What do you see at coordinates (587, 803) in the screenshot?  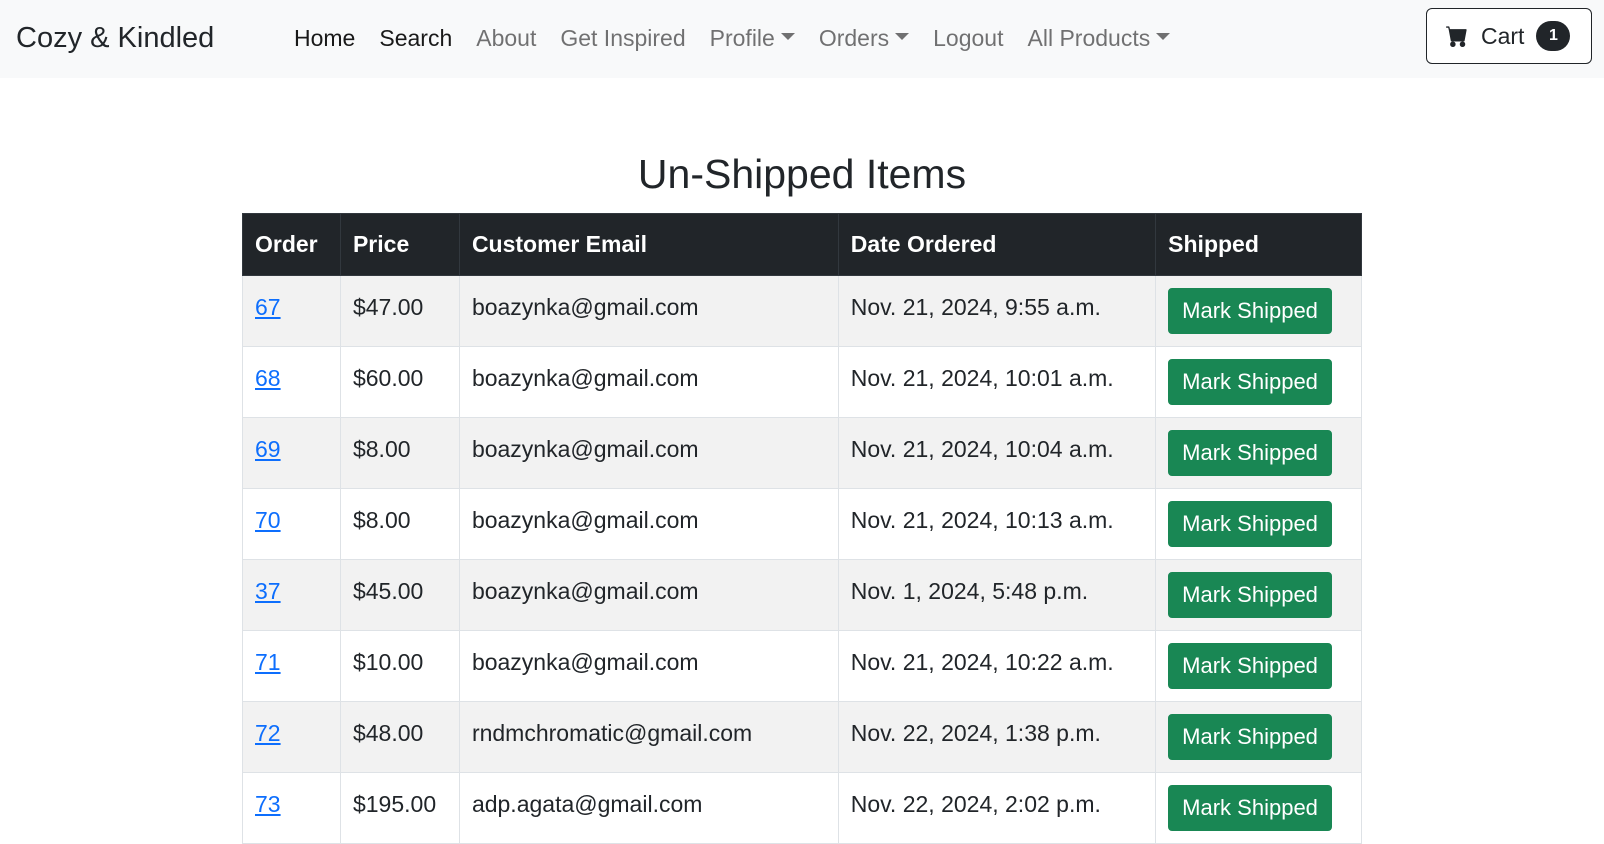 I see `email-value: adp.agata@gmail.com` at bounding box center [587, 803].